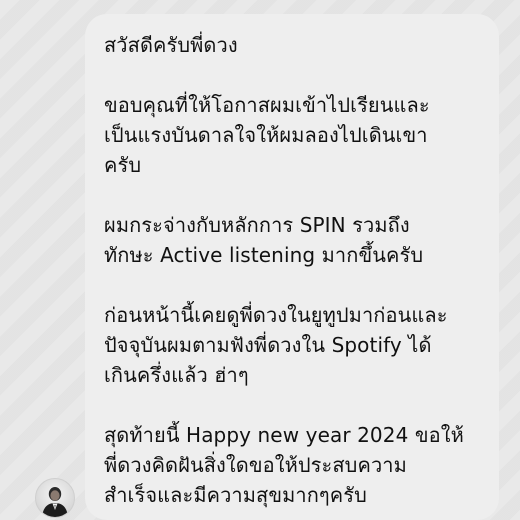 The height and width of the screenshot is (520, 520). What do you see at coordinates (55, 502) in the screenshot?
I see `person-icon` at bounding box center [55, 502].